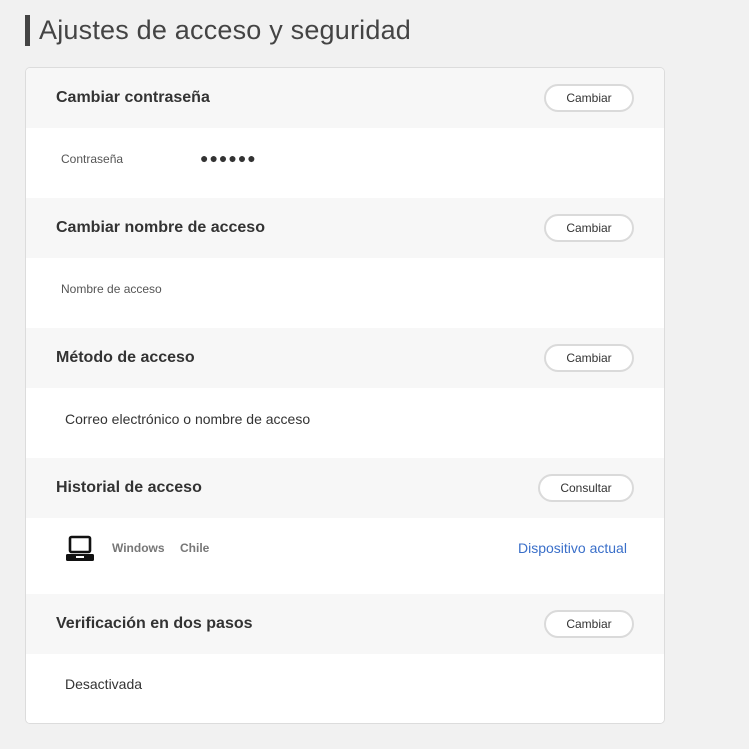  What do you see at coordinates (160, 227) in the screenshot?
I see `login-name-section-title: Cambiar nombre de acceso` at bounding box center [160, 227].